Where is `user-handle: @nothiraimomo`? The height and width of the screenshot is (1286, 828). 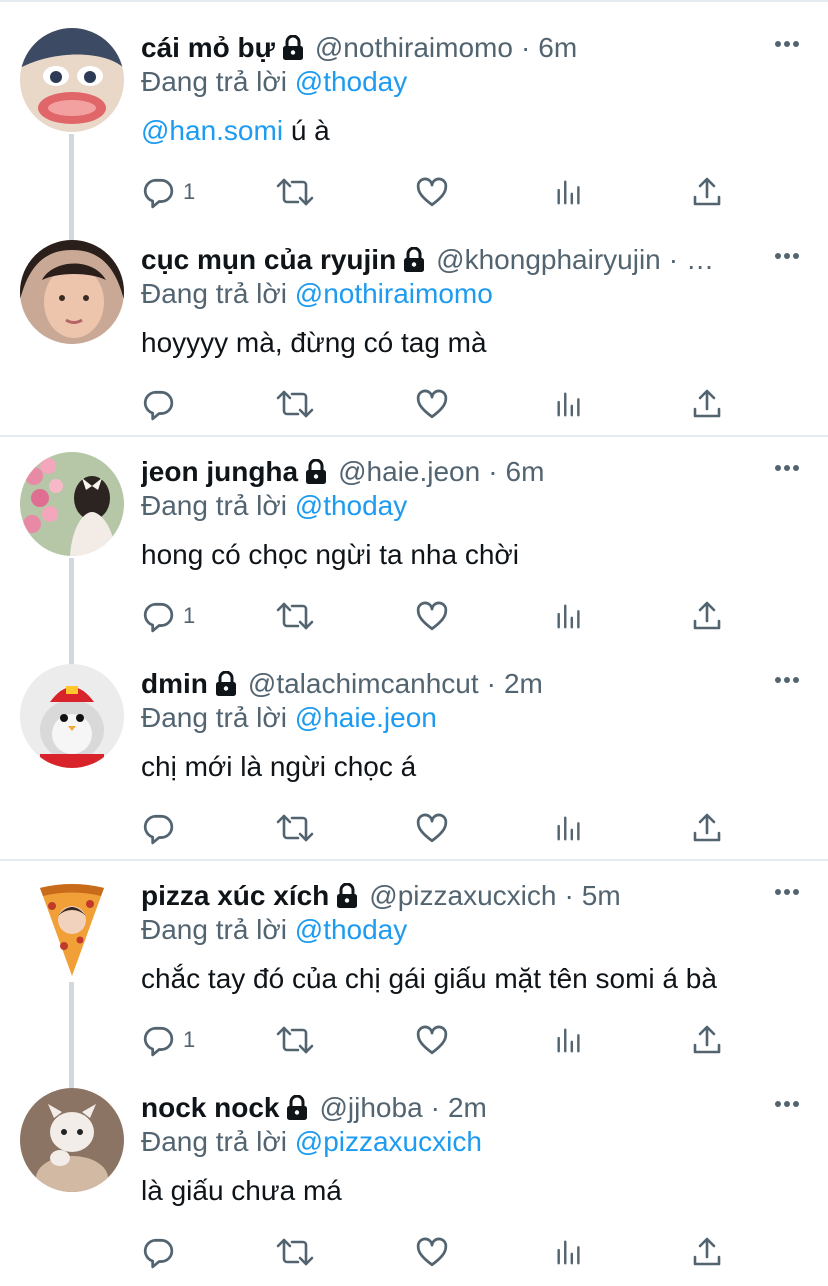
user-handle: @nothiraimomo is located at coordinates (414, 48).